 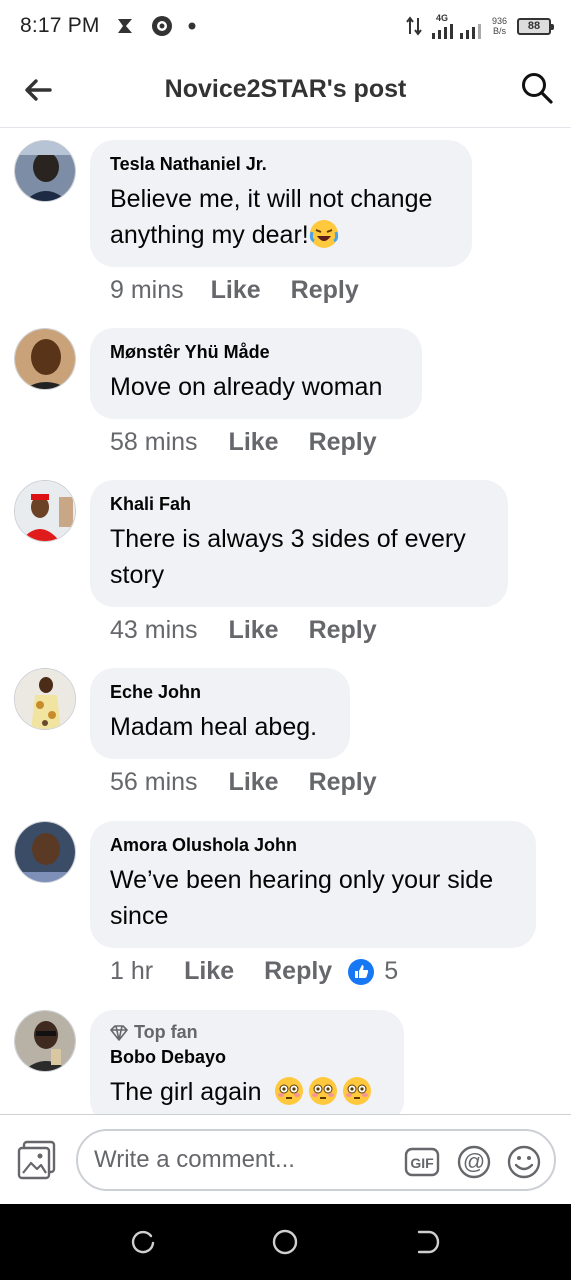 What do you see at coordinates (38, 90) in the screenshot?
I see `back-arrow-icon` at bounding box center [38, 90].